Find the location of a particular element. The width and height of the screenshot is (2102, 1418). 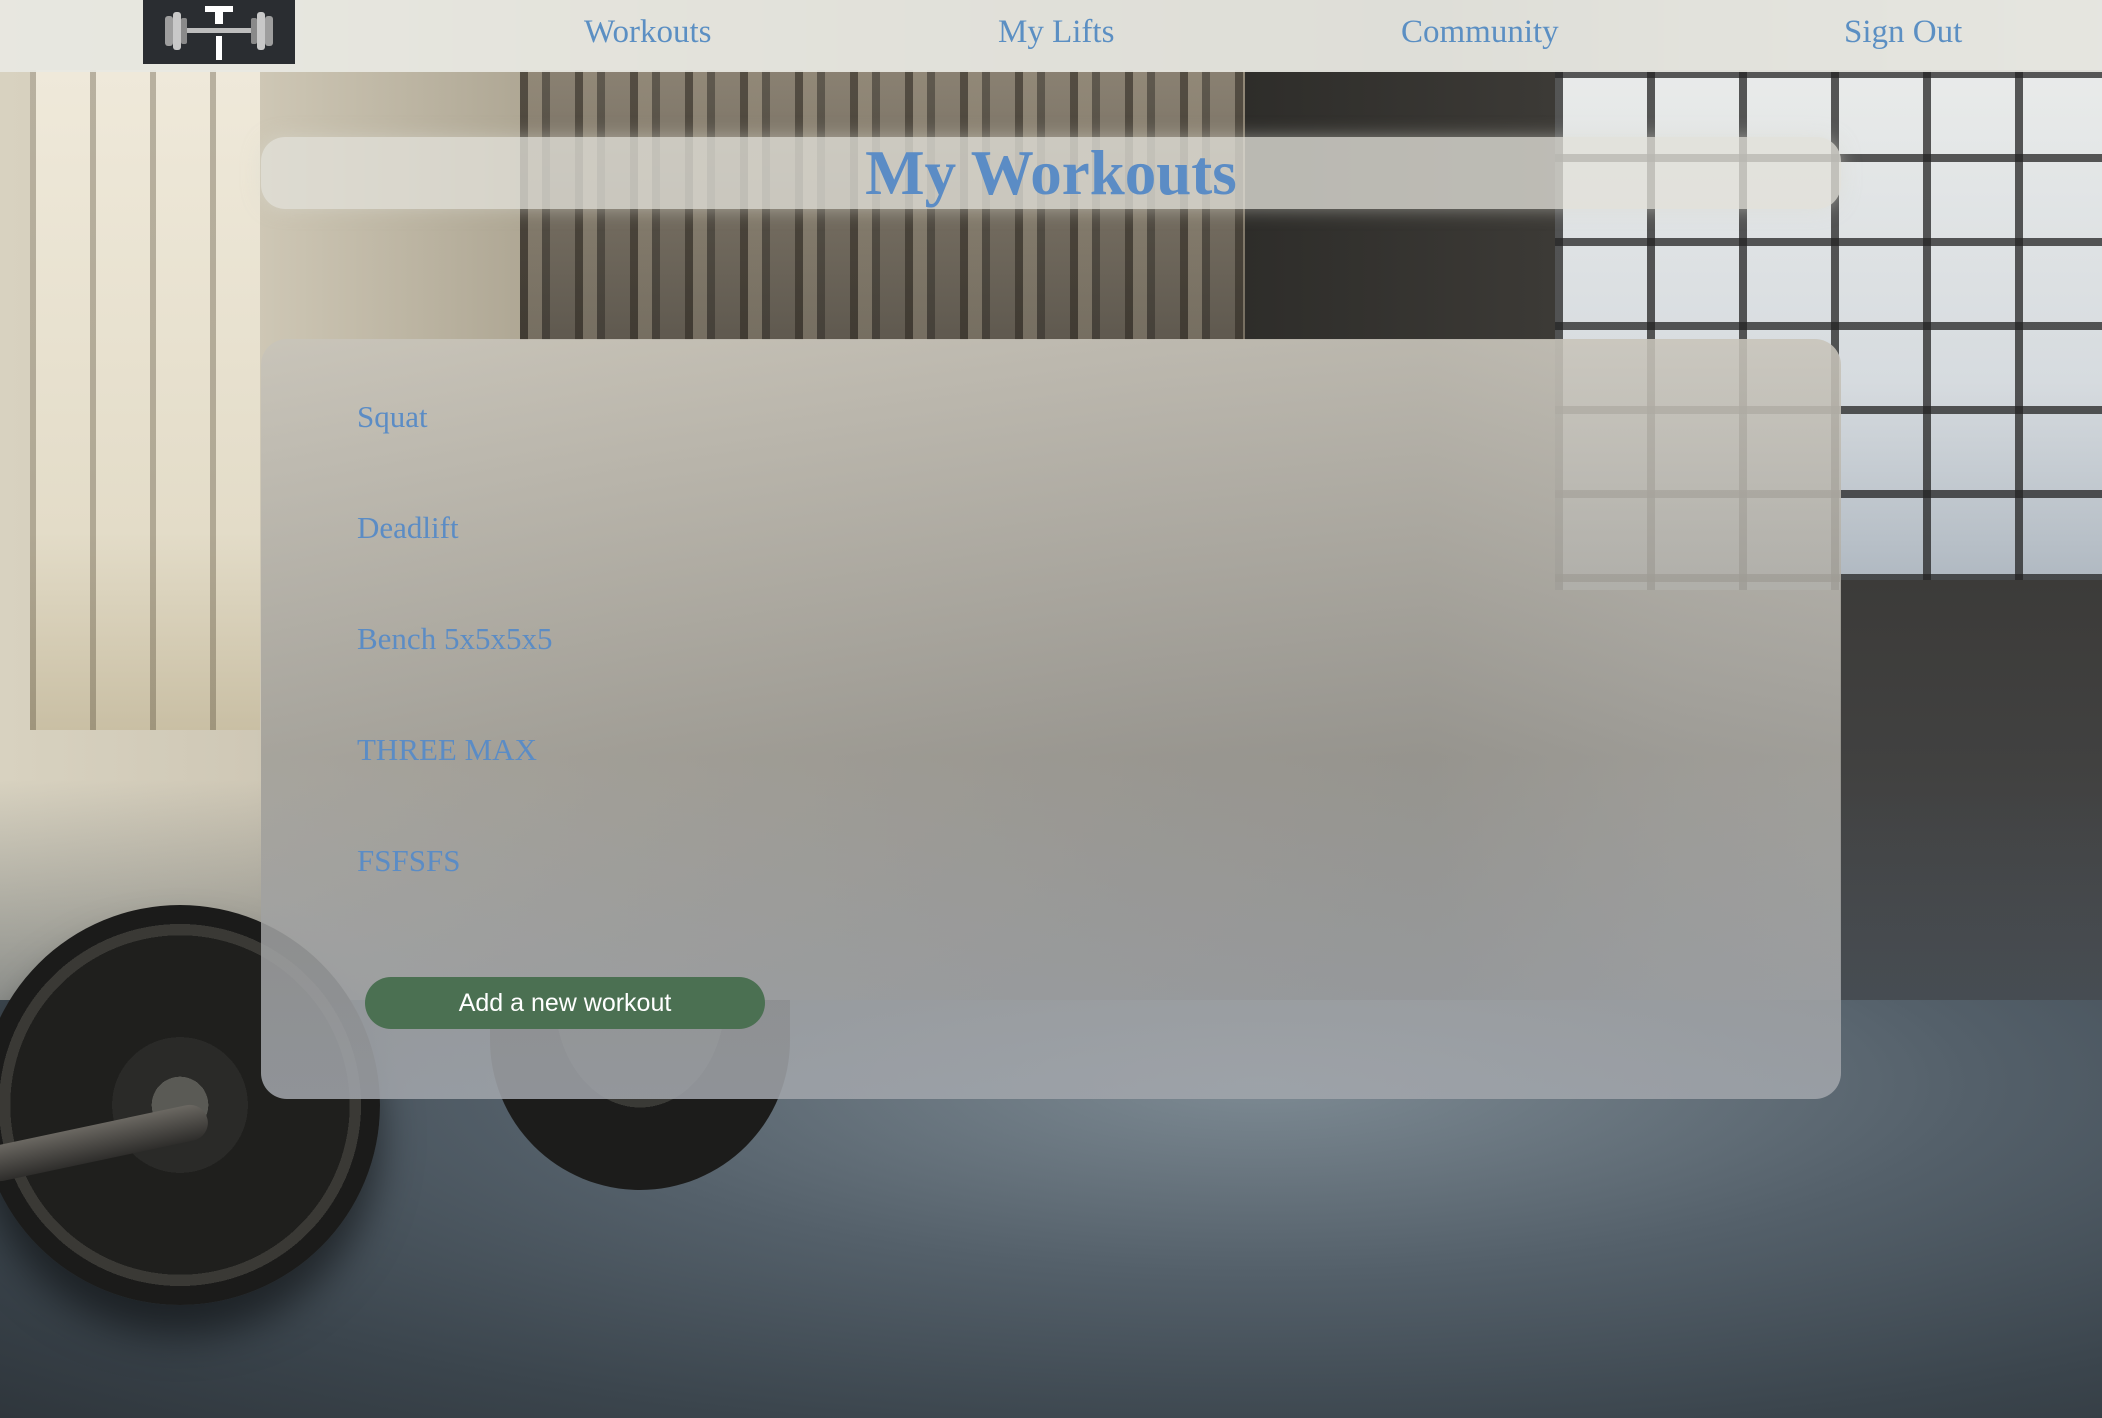

page-title: My Workouts is located at coordinates (1051, 173).